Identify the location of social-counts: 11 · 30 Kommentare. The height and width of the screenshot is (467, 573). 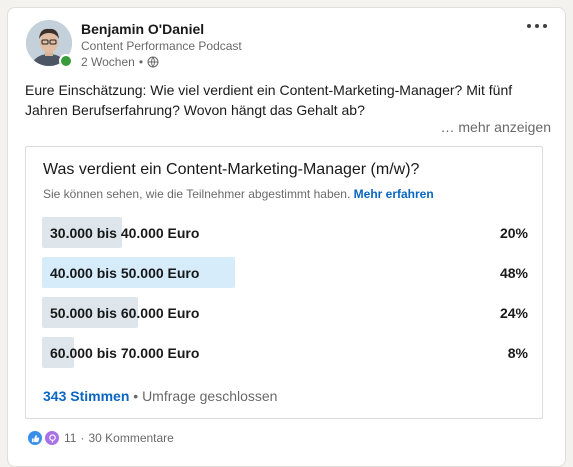
(100, 438).